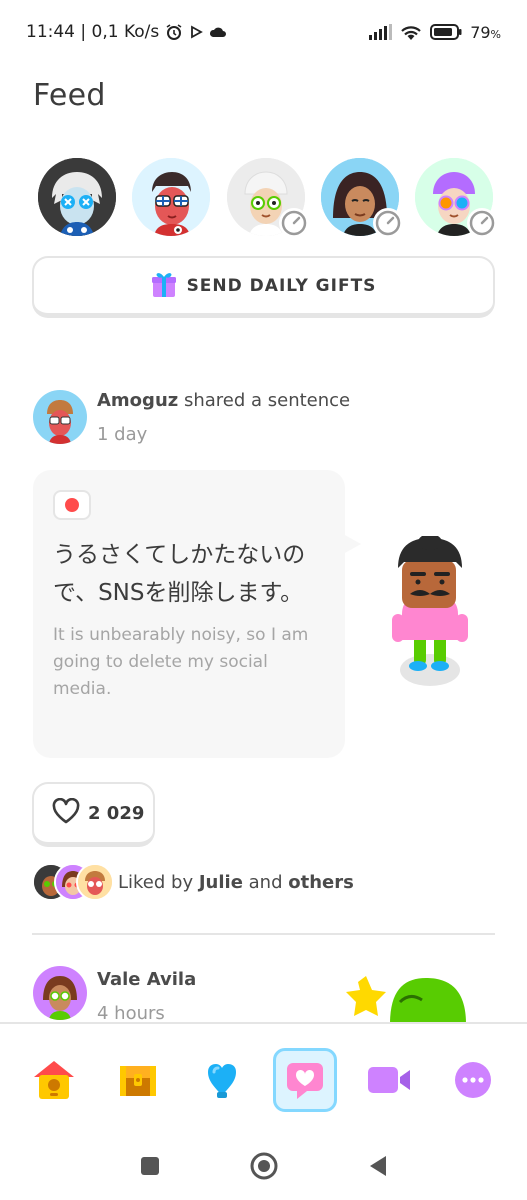 The image size is (527, 1200). Describe the element at coordinates (263, 32) in the screenshot. I see `status-bar: 11:44 | 0,1 Ko/s 79%` at that location.